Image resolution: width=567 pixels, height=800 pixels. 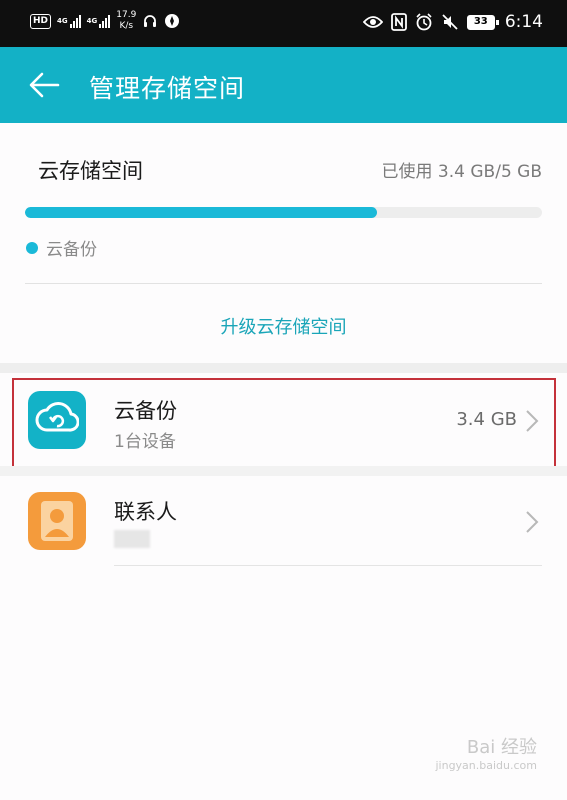 I want to click on network-type-label-2: 4G, so click(x=92, y=21).